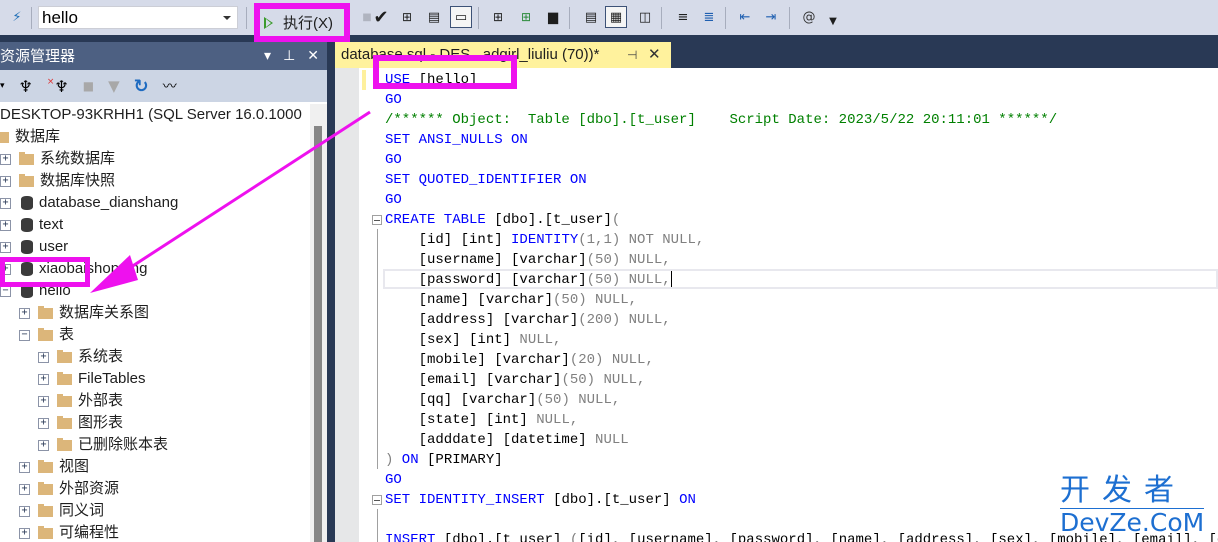 This screenshot has height=542, width=1218. Describe the element at coordinates (26, 86) in the screenshot. I see `connect-icon: ♆` at that location.